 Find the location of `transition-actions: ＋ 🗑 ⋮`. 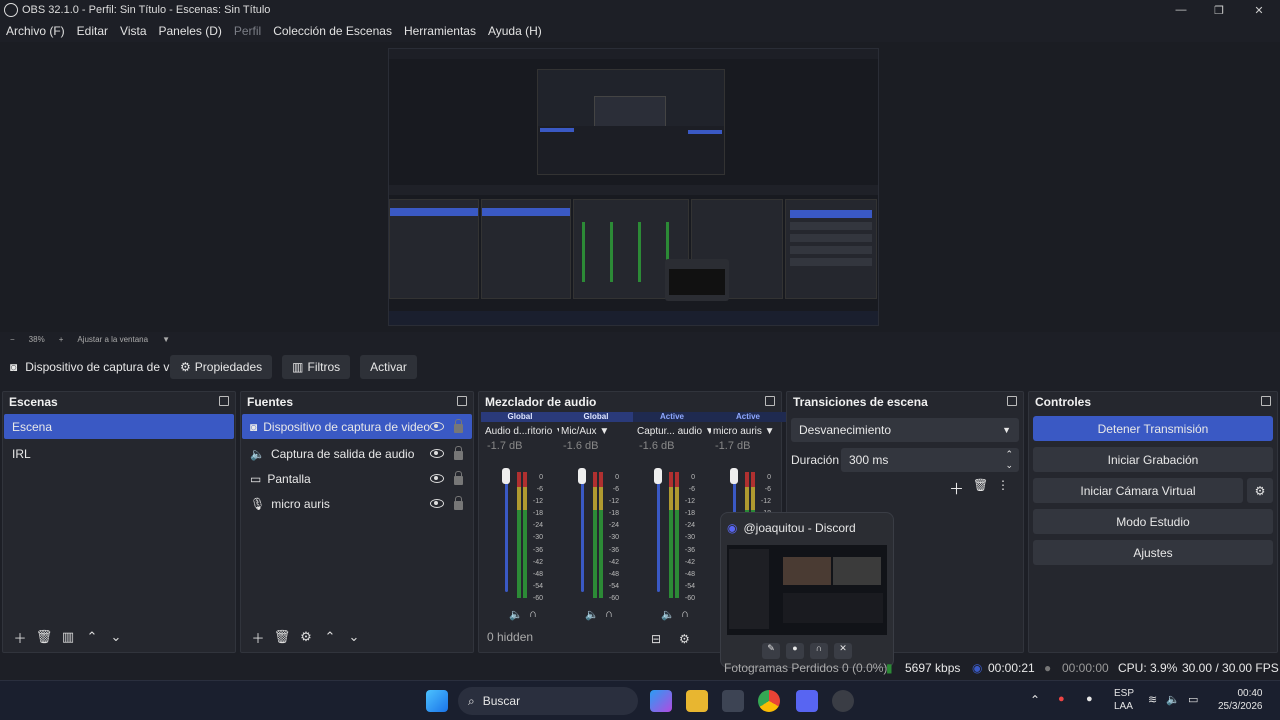

transition-actions: ＋ 🗑 ⋮ is located at coordinates (980, 488).